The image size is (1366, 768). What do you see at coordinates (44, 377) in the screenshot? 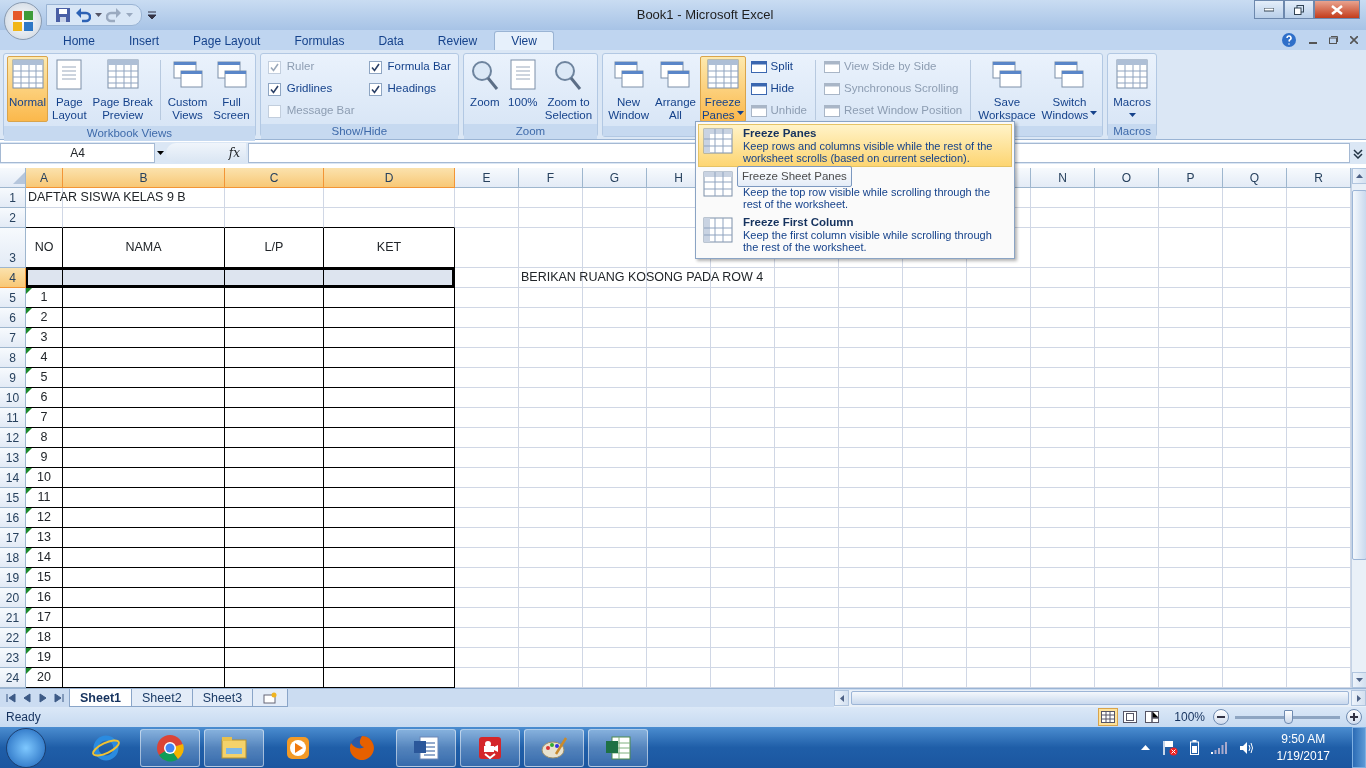
I see `cell-text: 5` at bounding box center [44, 377].